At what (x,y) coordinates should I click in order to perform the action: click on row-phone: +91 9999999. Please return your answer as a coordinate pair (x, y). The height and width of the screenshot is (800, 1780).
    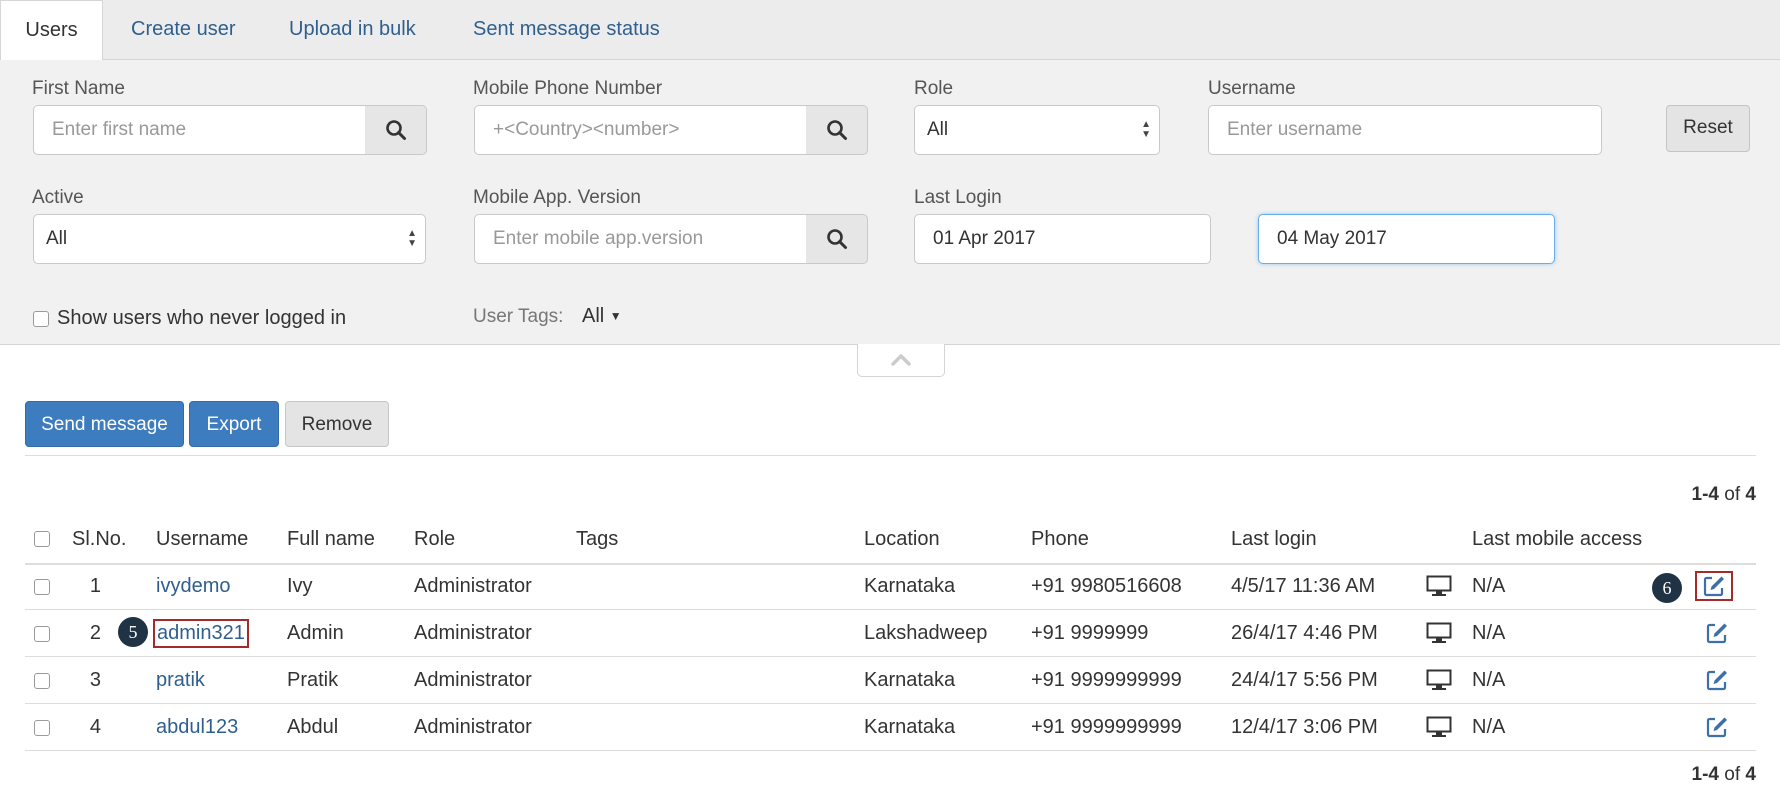
    Looking at the image, I should click on (1090, 633).